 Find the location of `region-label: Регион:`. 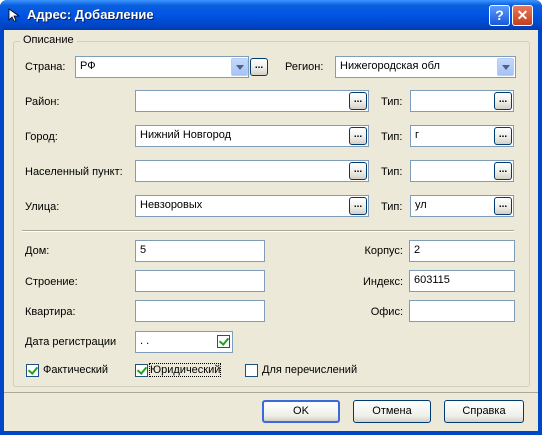

region-label: Регион: is located at coordinates (304, 67).